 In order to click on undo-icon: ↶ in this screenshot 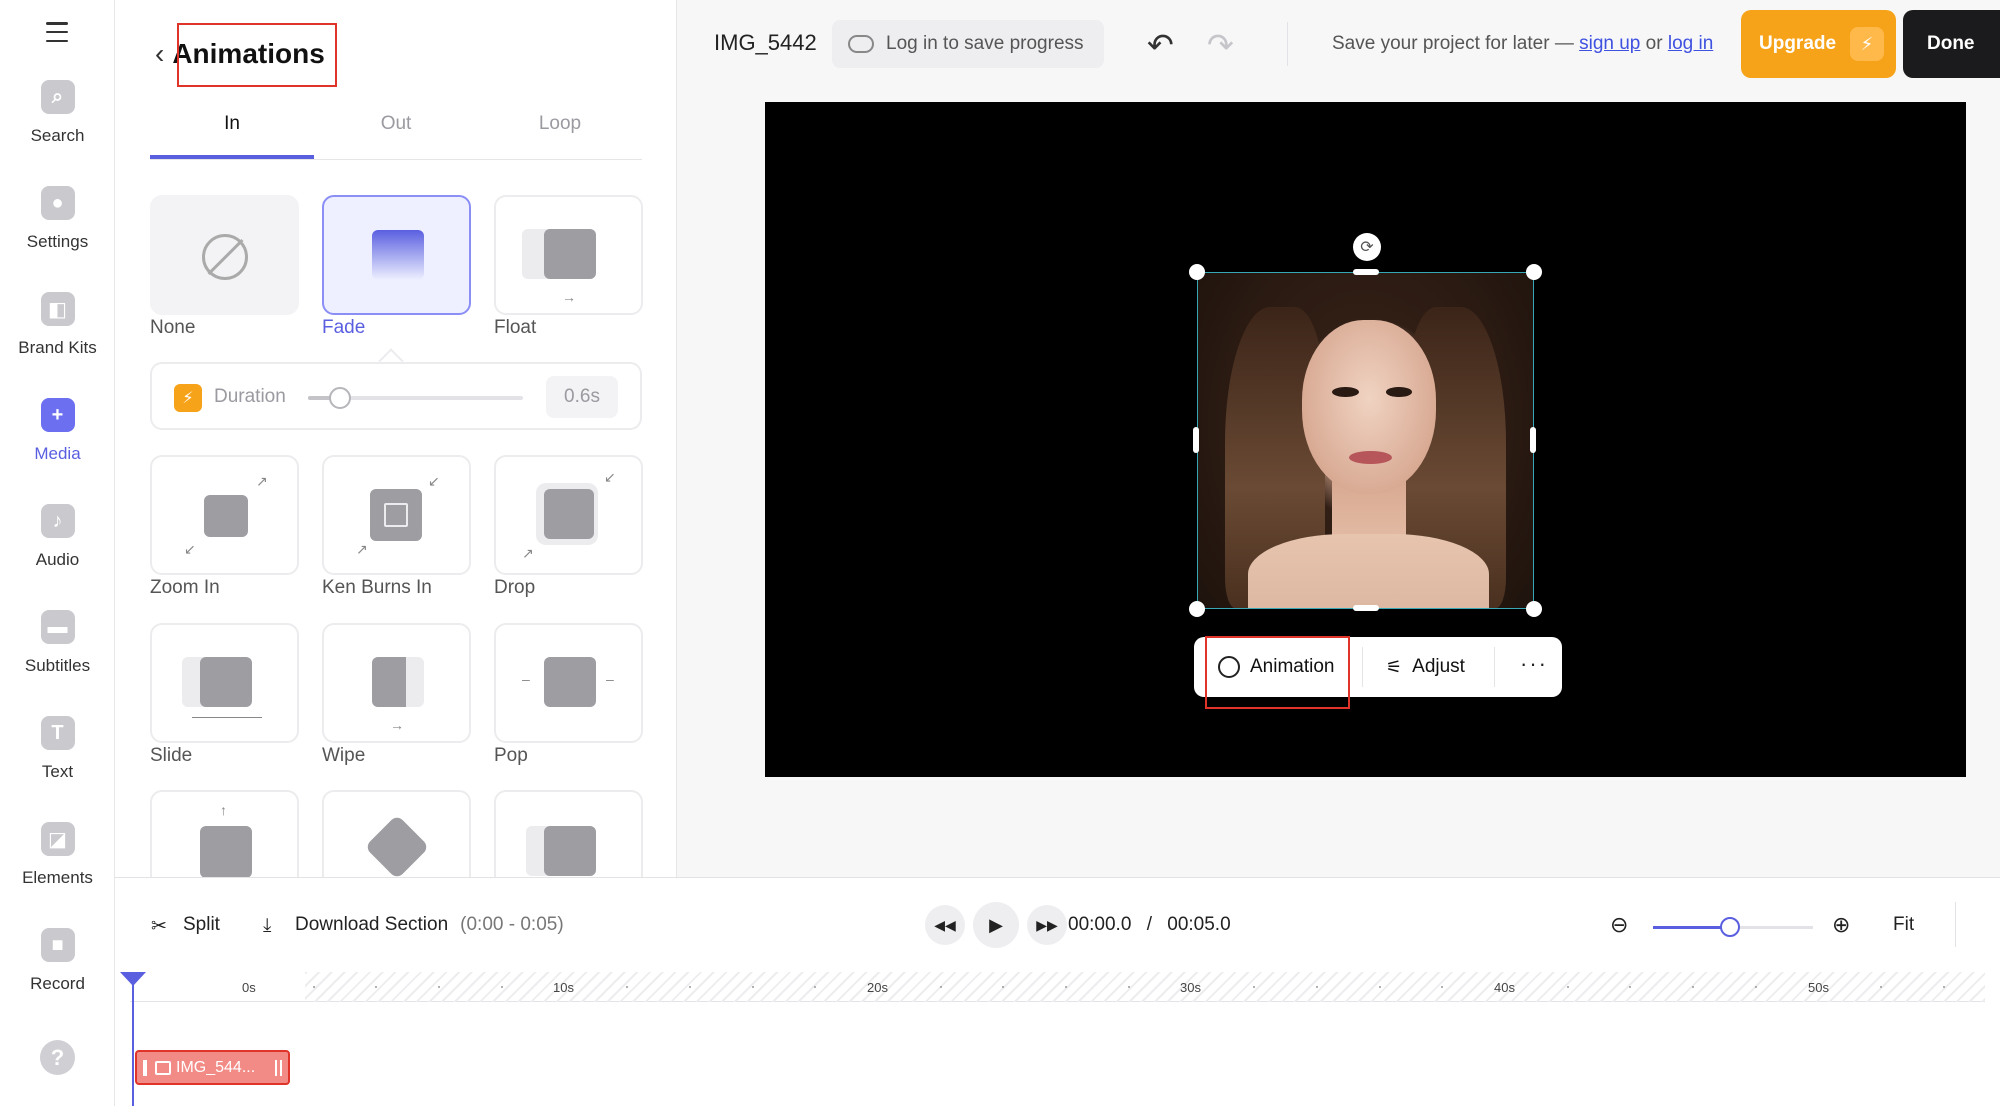, I will do `click(1160, 45)`.